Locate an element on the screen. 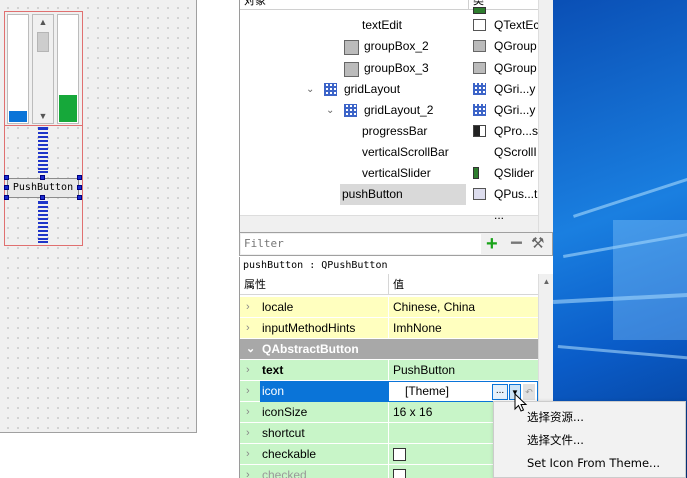 The image size is (687, 478). tree-row-class: QTextEc is located at coordinates (516, 25).